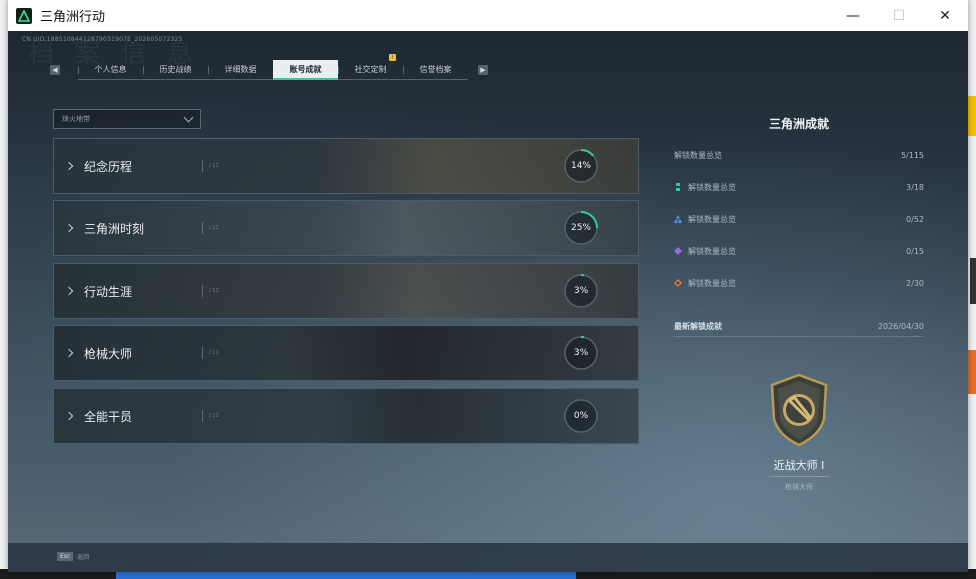  I want to click on achievement-category-card: 纪念历程 / 11 14%, so click(346, 166).